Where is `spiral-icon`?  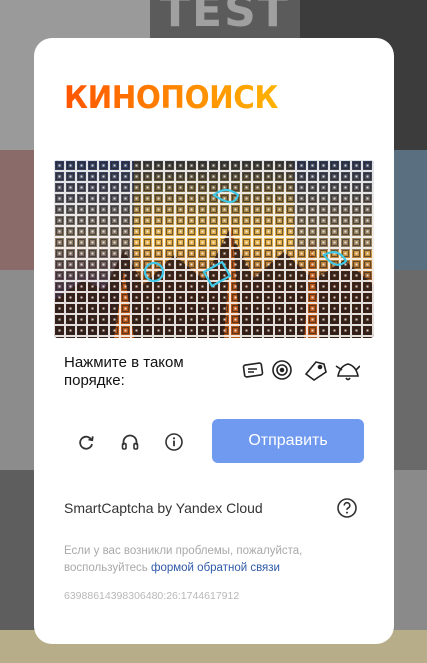
spiral-icon is located at coordinates (282, 370).